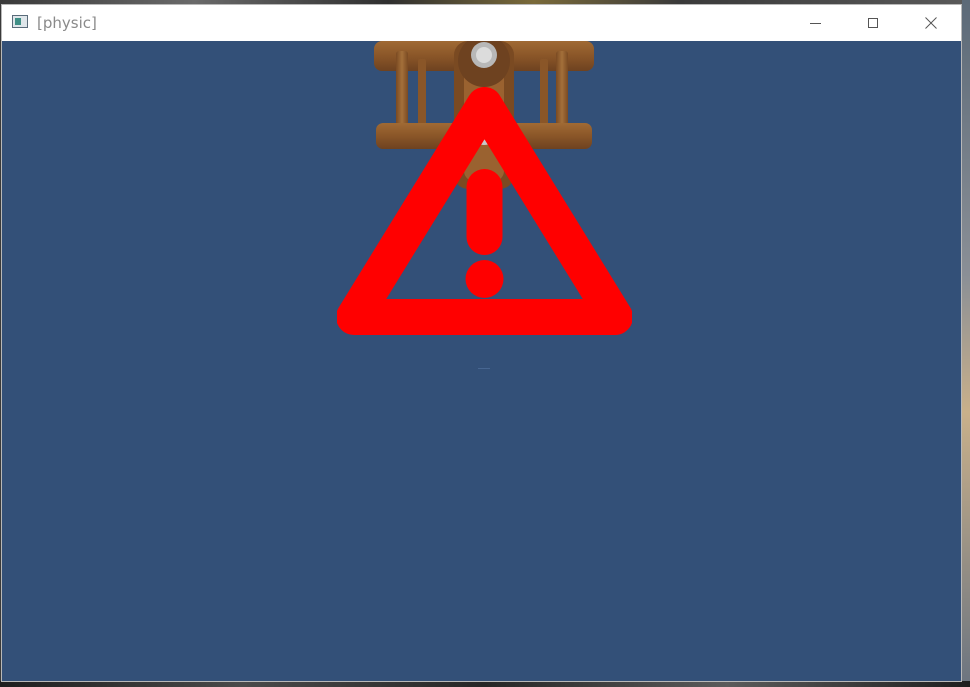  I want to click on maximize-icon, so click(873, 23).